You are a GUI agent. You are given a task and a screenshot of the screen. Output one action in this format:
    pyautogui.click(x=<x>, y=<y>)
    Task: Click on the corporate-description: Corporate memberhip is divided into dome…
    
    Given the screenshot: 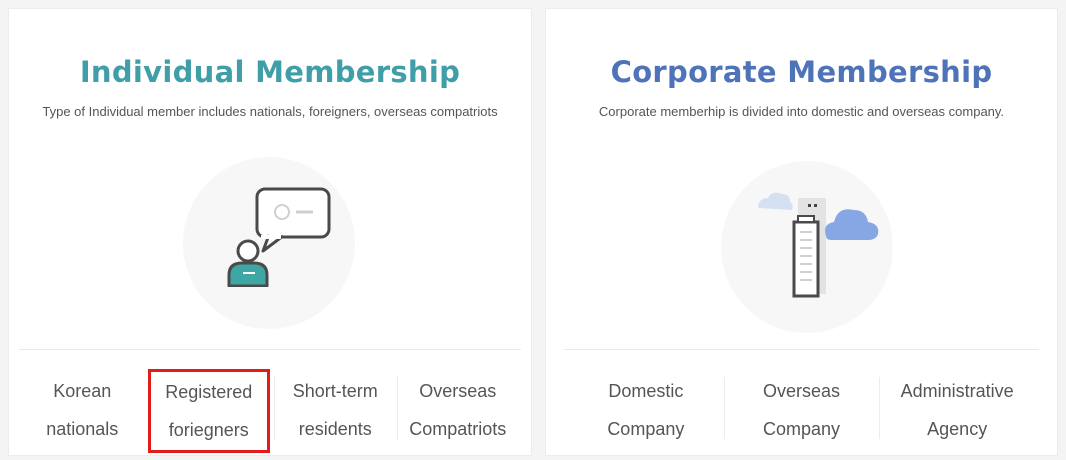 What is the action you would take?
    pyautogui.click(x=801, y=111)
    